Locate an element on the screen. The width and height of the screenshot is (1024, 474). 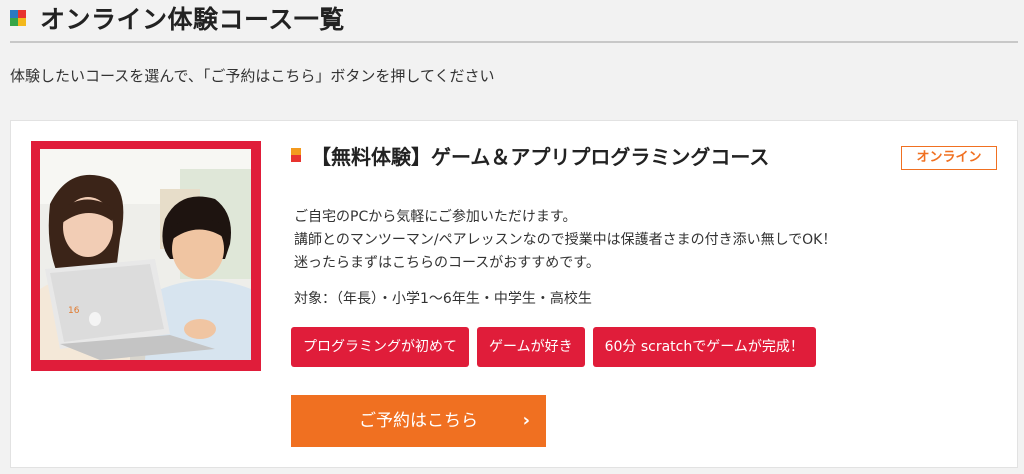
title-divider is located at coordinates (514, 42).